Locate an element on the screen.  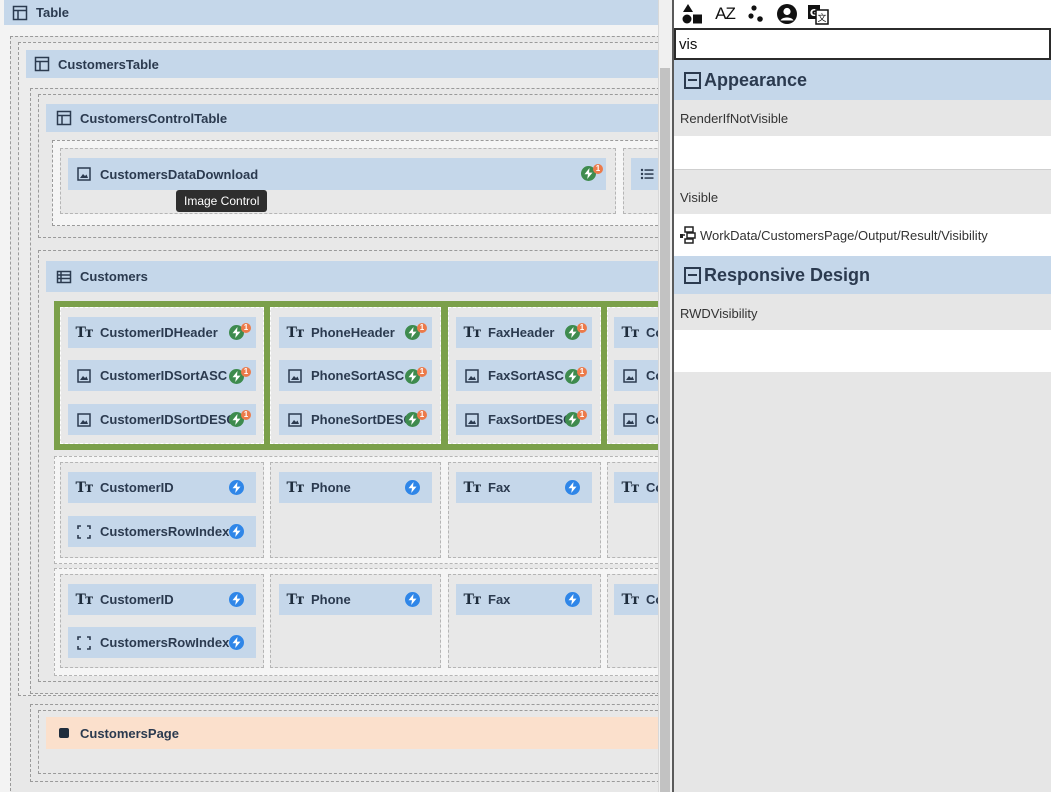
rwd-visibility-value is located at coordinates (862, 351).